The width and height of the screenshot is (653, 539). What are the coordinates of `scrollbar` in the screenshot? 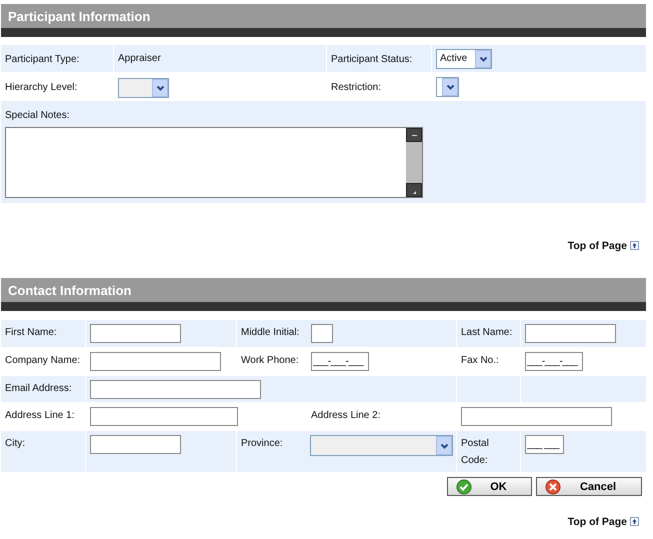 It's located at (414, 162).